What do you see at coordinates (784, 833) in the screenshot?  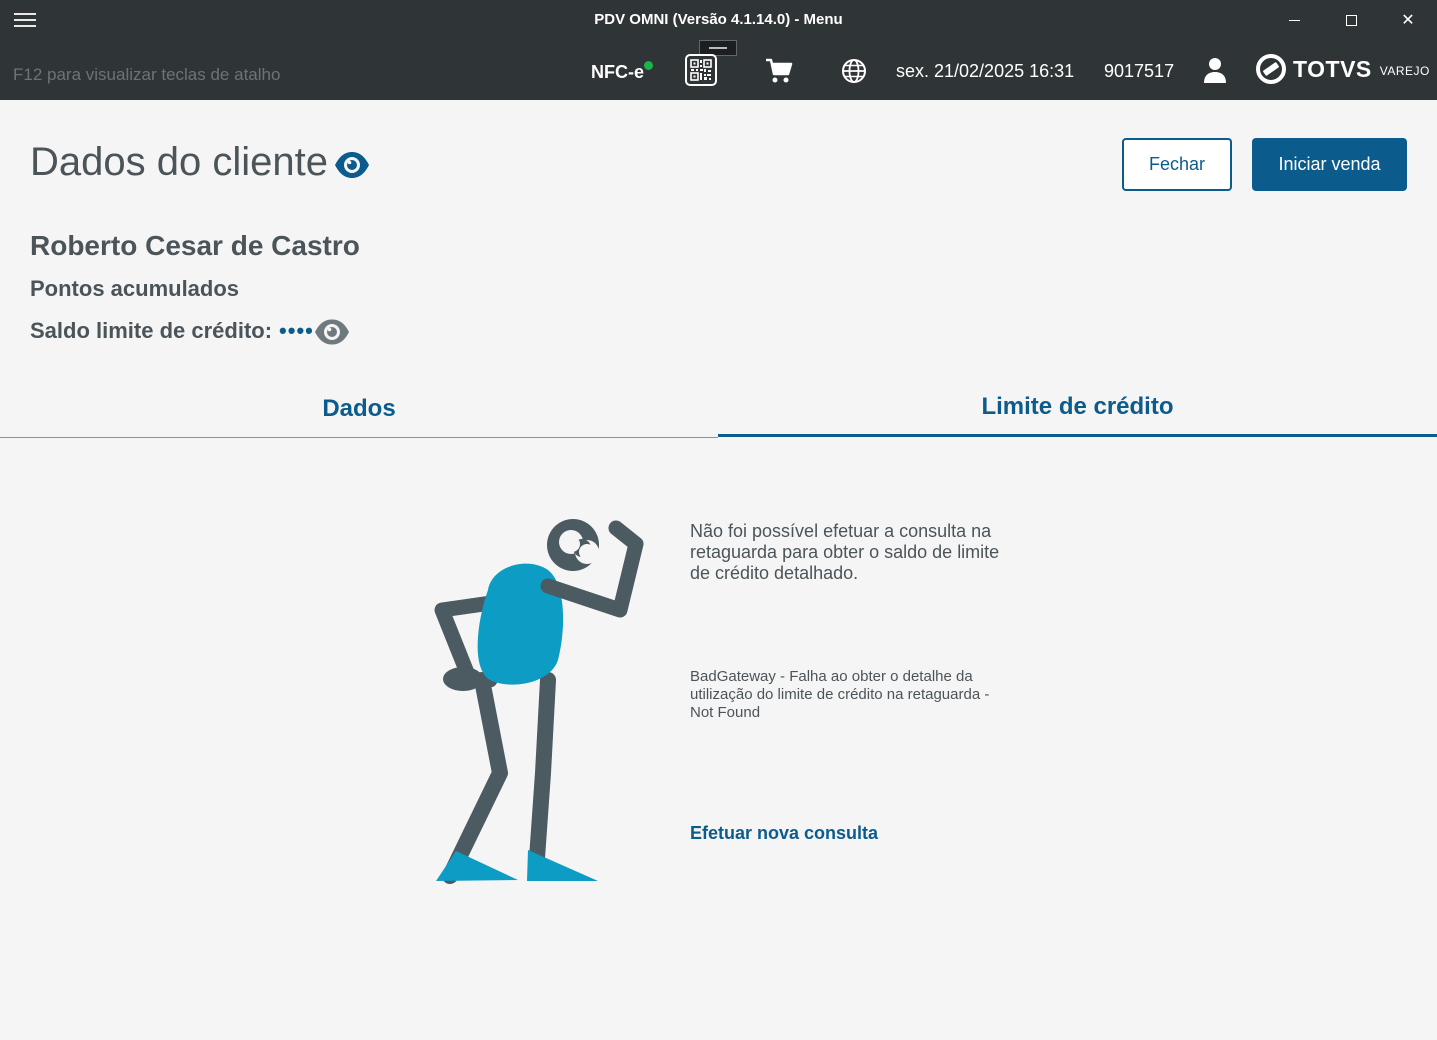 I see `retry-link: Efetuar nova consulta` at bounding box center [784, 833].